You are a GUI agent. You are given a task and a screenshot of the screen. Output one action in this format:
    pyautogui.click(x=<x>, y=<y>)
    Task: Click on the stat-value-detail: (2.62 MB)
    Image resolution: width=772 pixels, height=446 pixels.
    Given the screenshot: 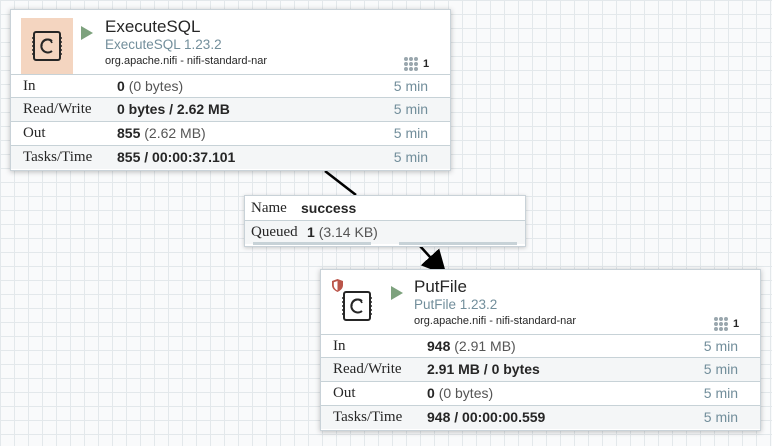 What is the action you would take?
    pyautogui.click(x=175, y=133)
    